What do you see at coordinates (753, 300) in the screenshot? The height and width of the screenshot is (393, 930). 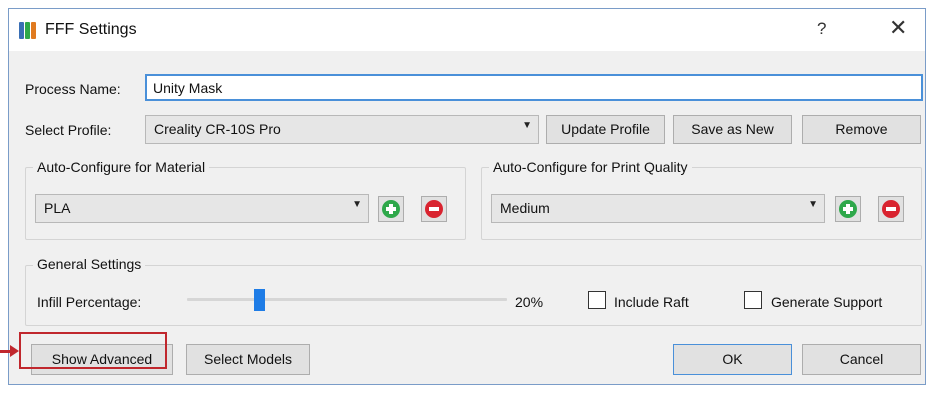 I see `generate-support-checkbox` at bounding box center [753, 300].